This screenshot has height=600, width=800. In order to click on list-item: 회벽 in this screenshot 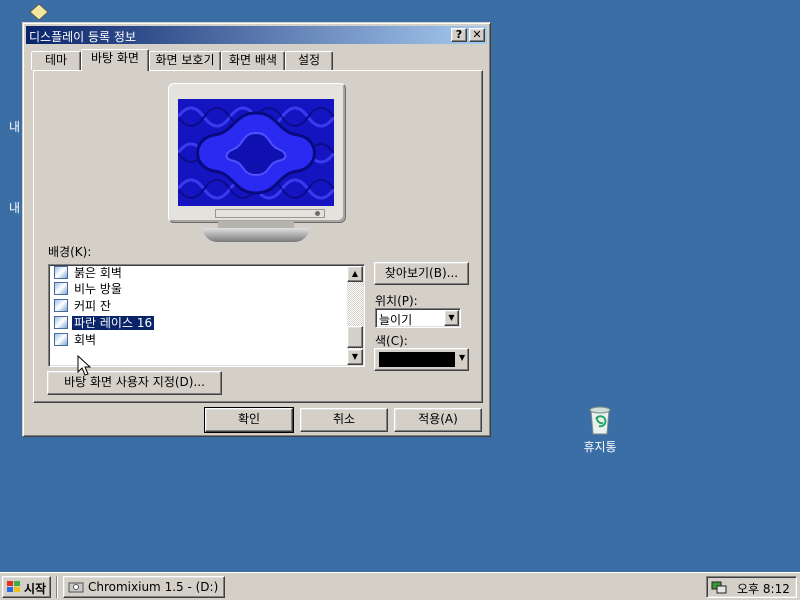, I will do `click(204, 340)`.